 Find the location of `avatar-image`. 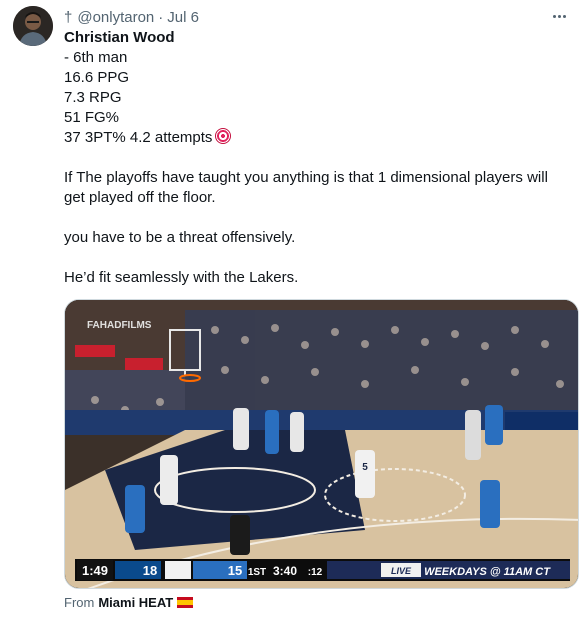

avatar-image is located at coordinates (33, 26).